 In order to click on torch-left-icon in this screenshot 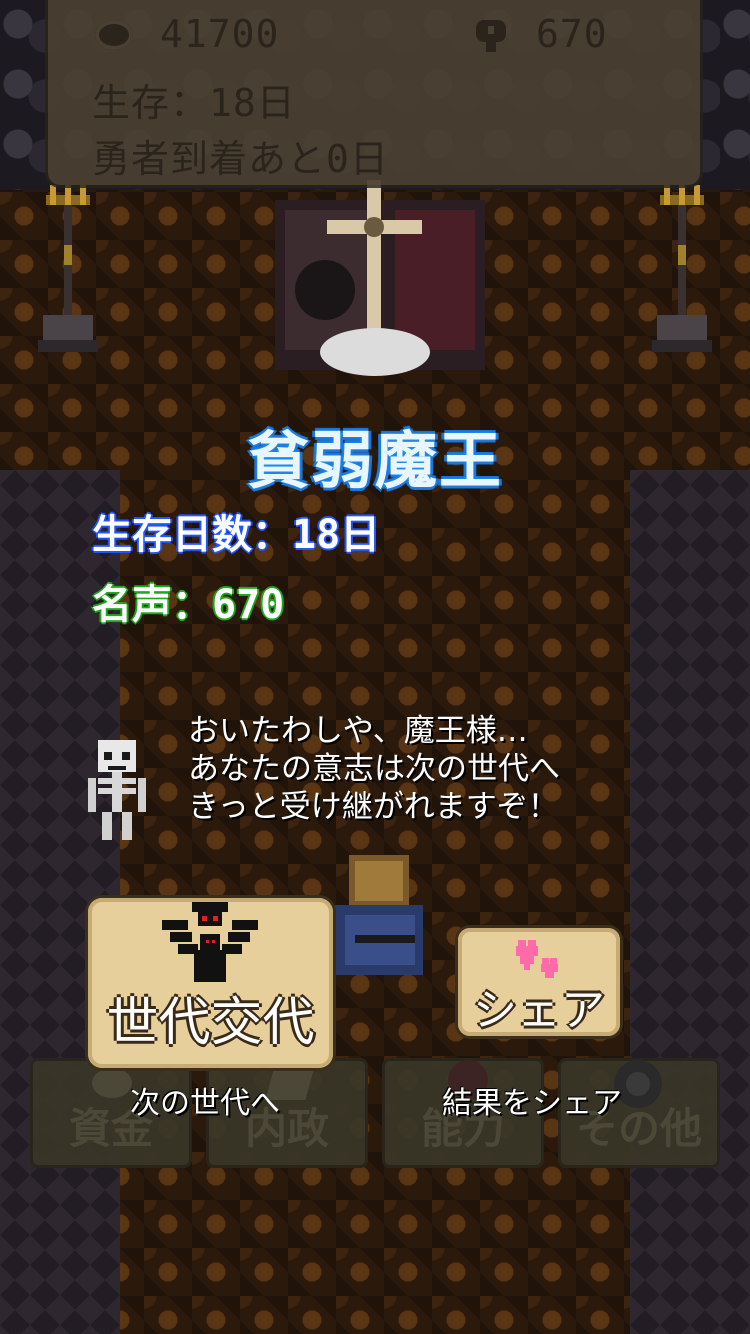, I will do `click(68, 268)`.